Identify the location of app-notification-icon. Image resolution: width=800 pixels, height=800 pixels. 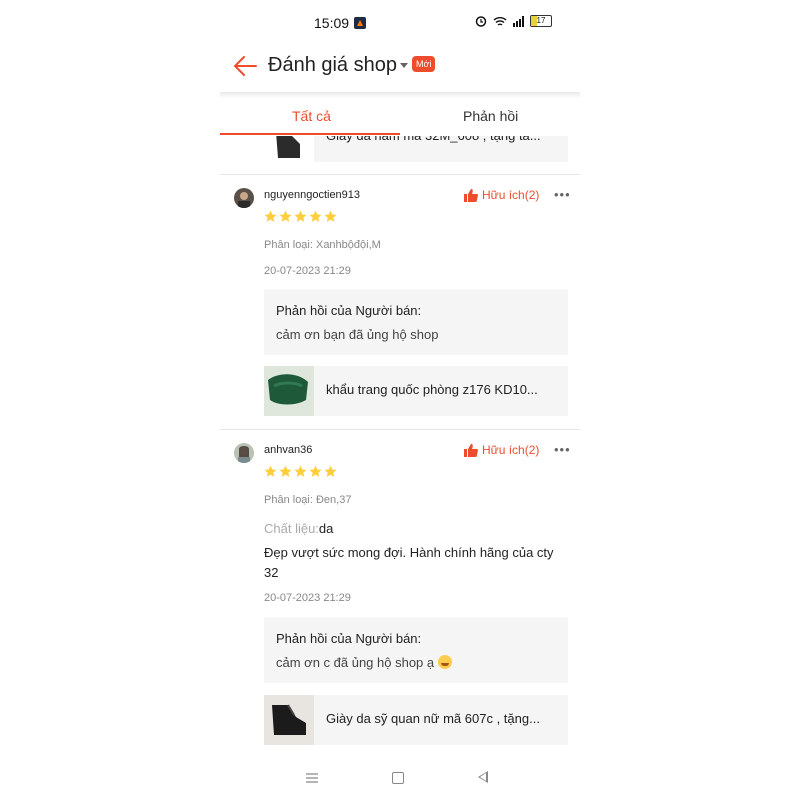
(360, 23).